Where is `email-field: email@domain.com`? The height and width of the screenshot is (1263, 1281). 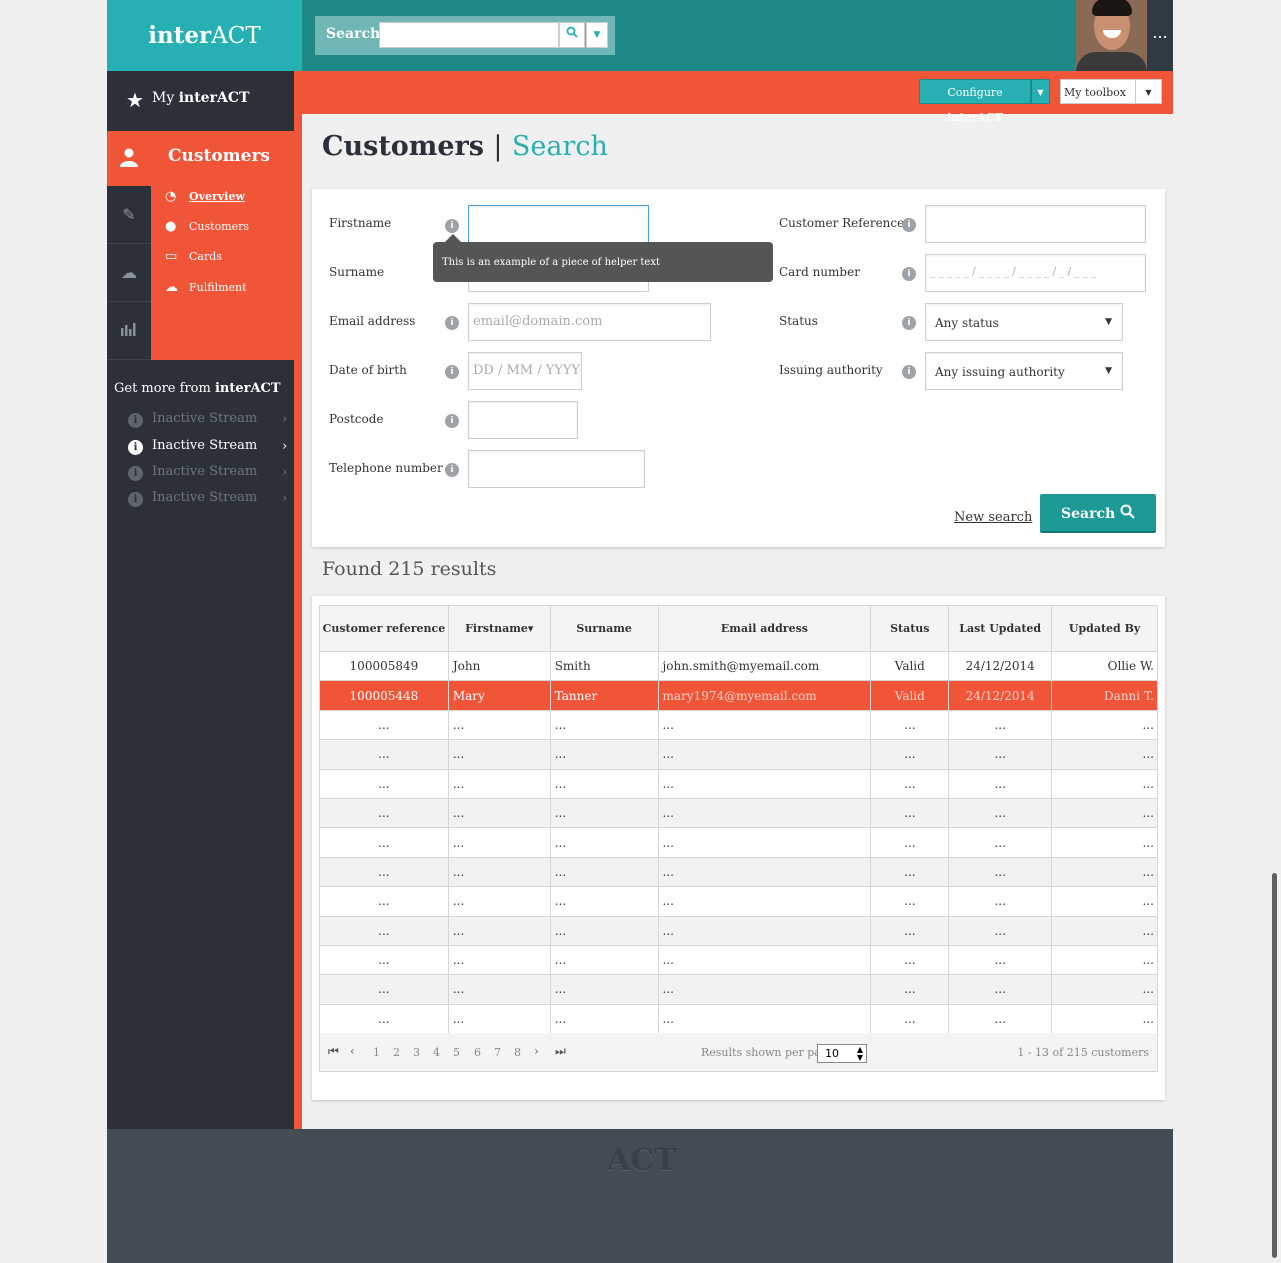
email-field: email@domain.com is located at coordinates (589, 322).